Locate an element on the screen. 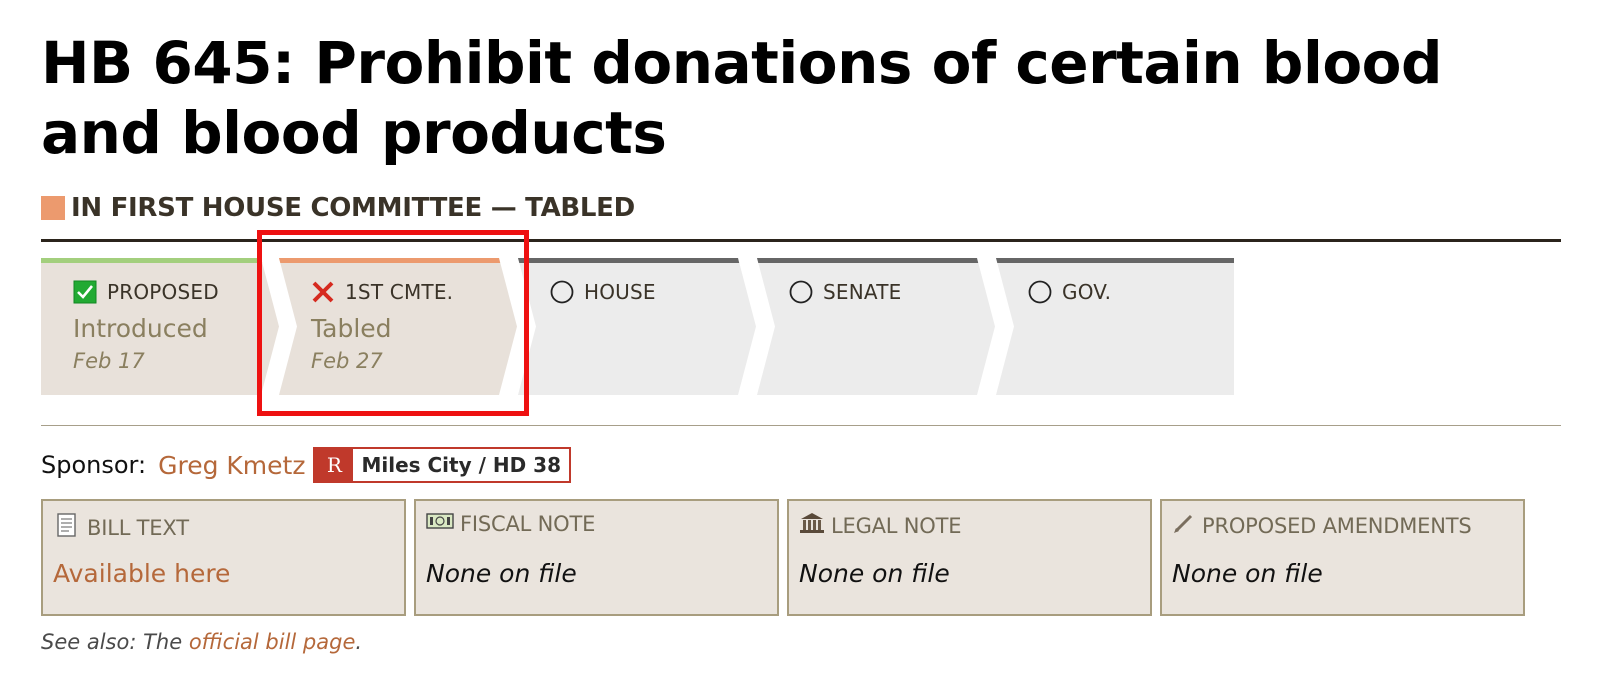  proposed-amendments-card: PROPOSED AMENDMENTS None on file is located at coordinates (1342, 557).